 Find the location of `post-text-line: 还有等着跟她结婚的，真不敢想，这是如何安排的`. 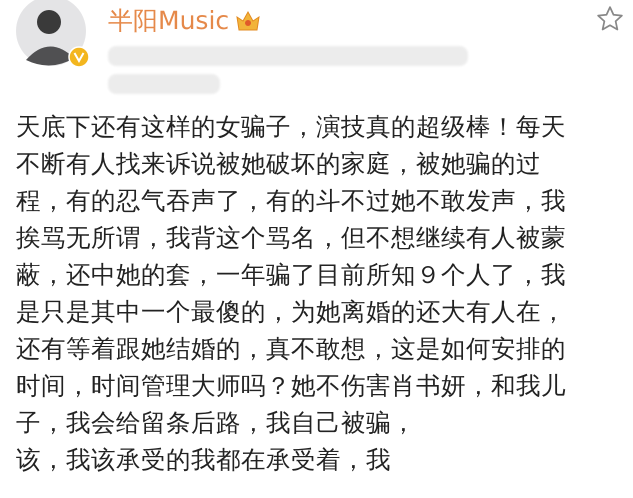

post-text-line: 还有等着跟她结婚的，真不敢想，这是如何安排的 is located at coordinates (291, 349).